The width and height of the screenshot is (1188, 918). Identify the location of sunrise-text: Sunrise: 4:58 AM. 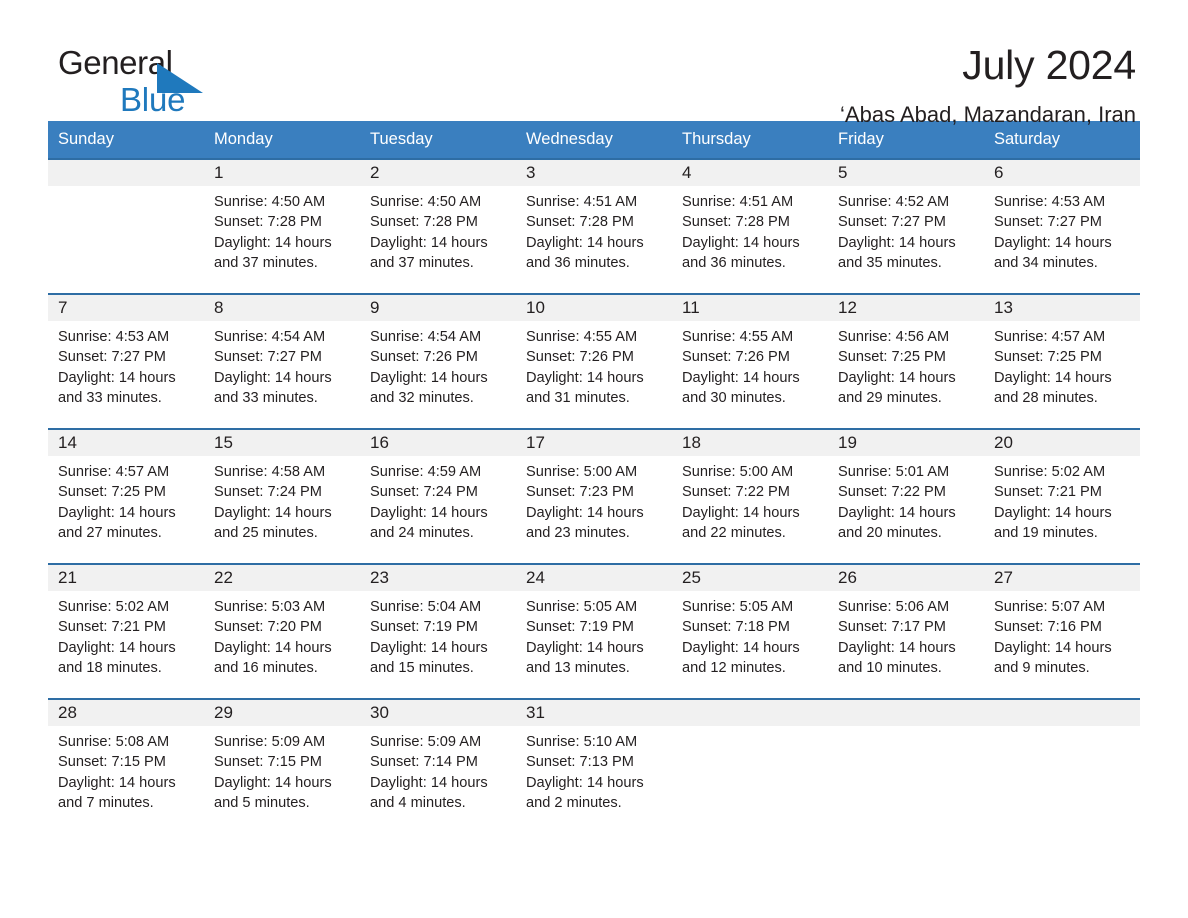
(270, 472).